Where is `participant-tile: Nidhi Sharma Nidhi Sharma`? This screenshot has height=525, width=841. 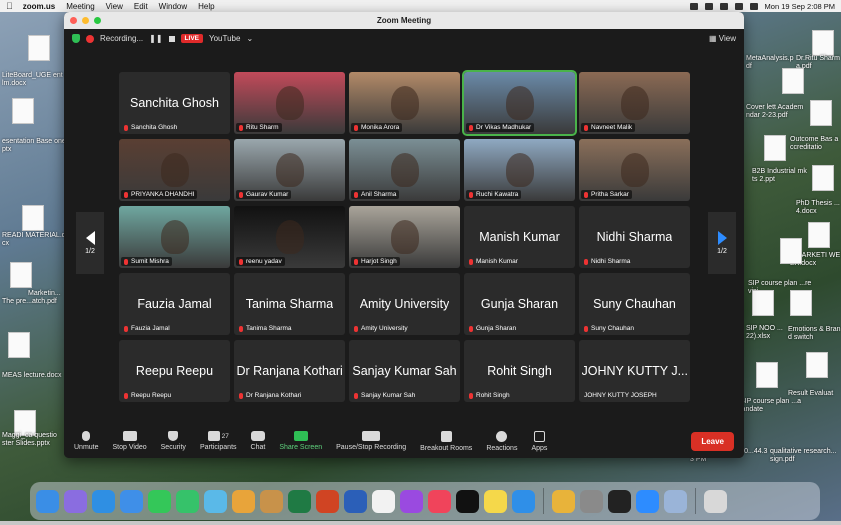 participant-tile: Nidhi Sharma Nidhi Sharma is located at coordinates (634, 237).